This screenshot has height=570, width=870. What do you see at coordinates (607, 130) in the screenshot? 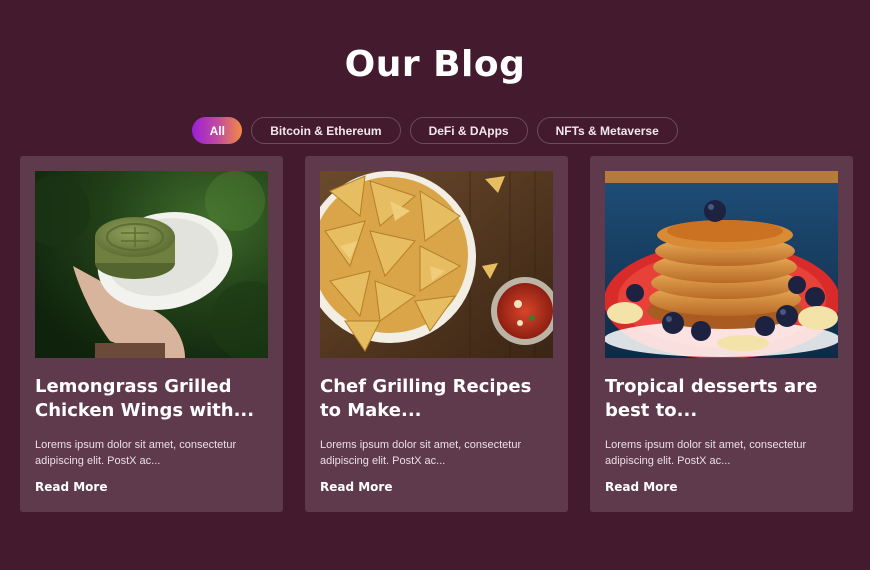
I see `filter-nfts-metaverse: NFTs & Metaverse` at bounding box center [607, 130].